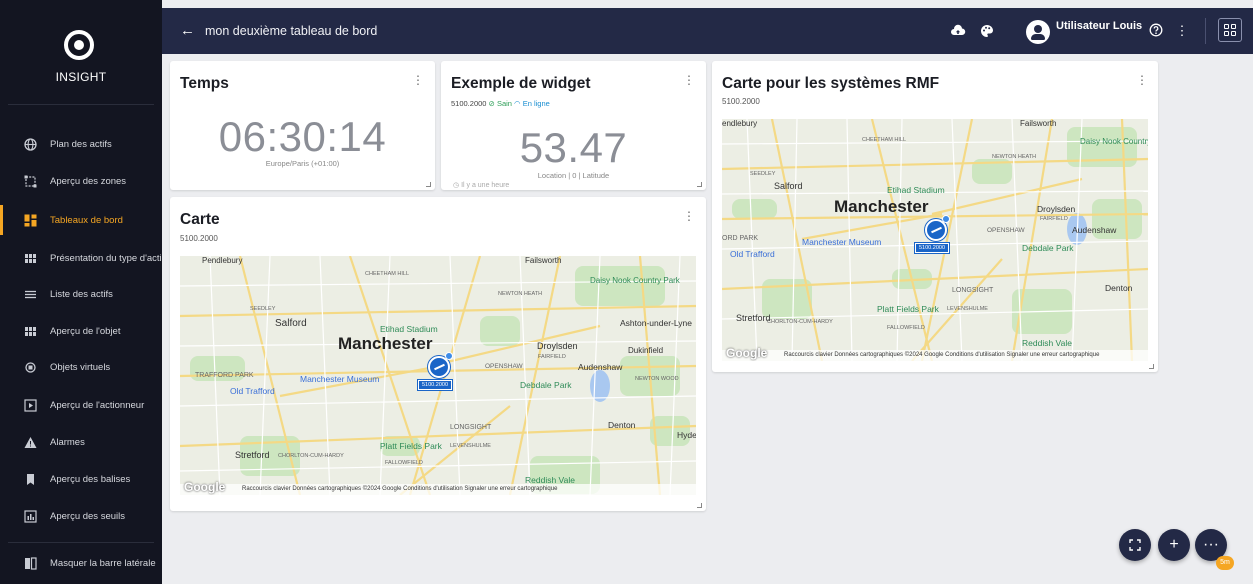  Describe the element at coordinates (404, 463) in the screenshot. I see `map-place-label: FALLOWFIELD` at that location.